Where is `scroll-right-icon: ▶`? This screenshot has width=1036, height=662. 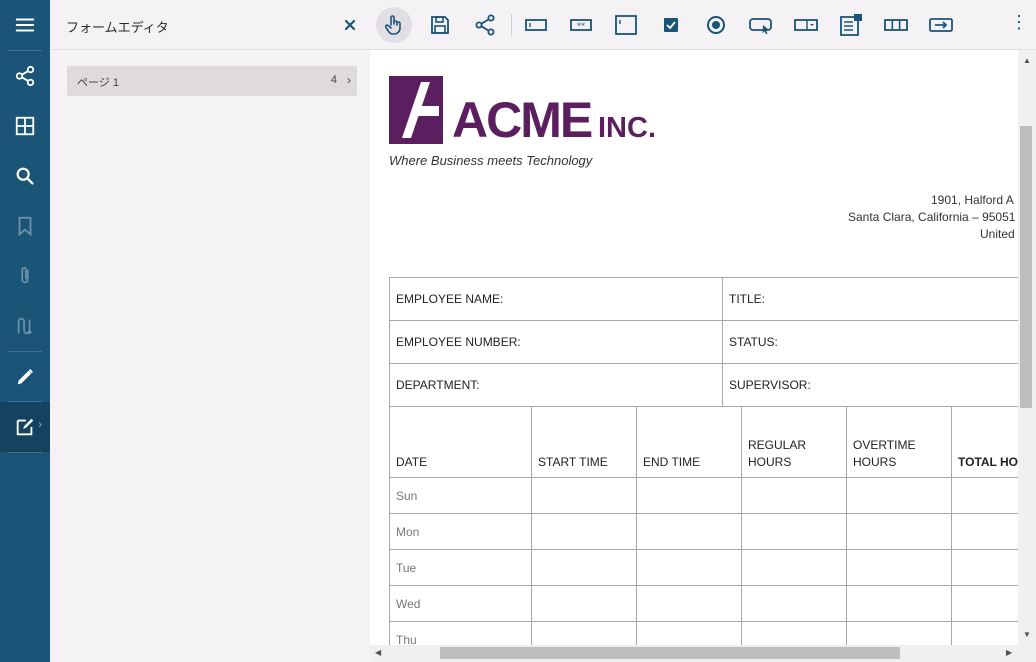
scroll-right-icon: ▶ is located at coordinates (1009, 652).